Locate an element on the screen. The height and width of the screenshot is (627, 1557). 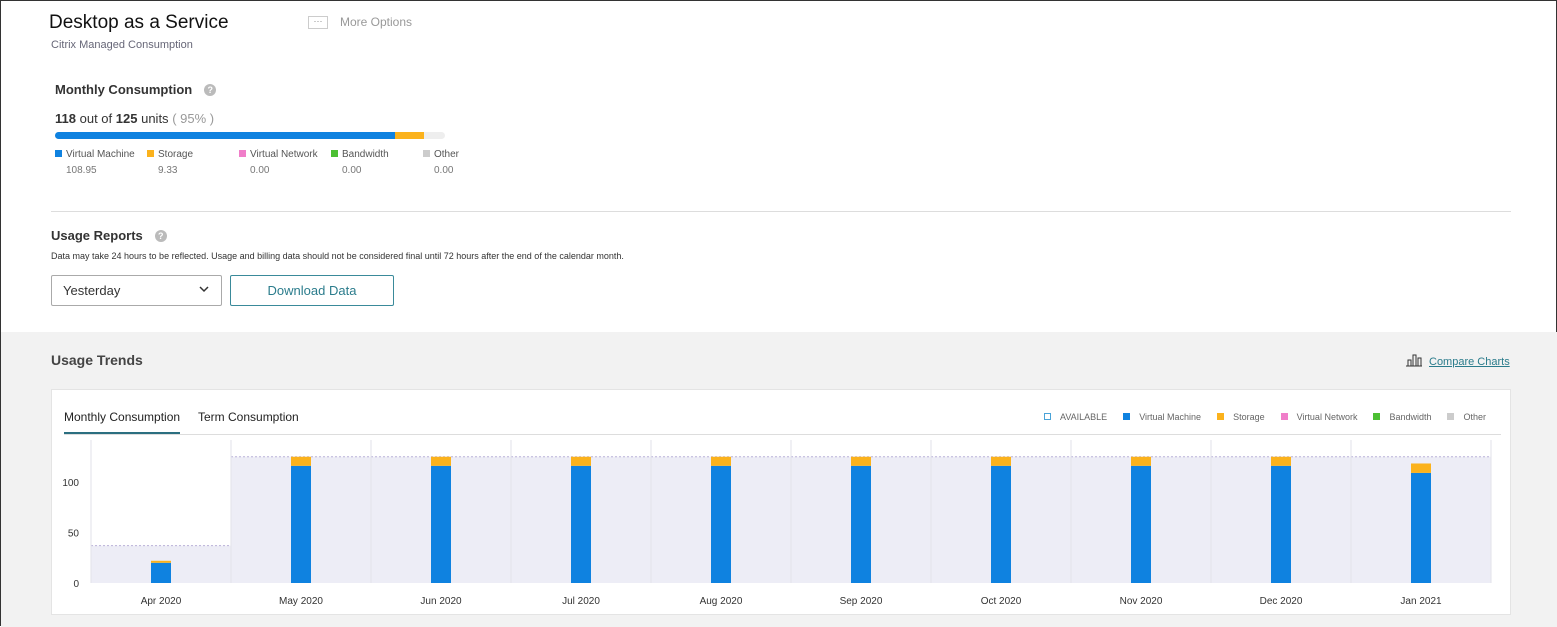
download-data-button: Download Data is located at coordinates (312, 290).